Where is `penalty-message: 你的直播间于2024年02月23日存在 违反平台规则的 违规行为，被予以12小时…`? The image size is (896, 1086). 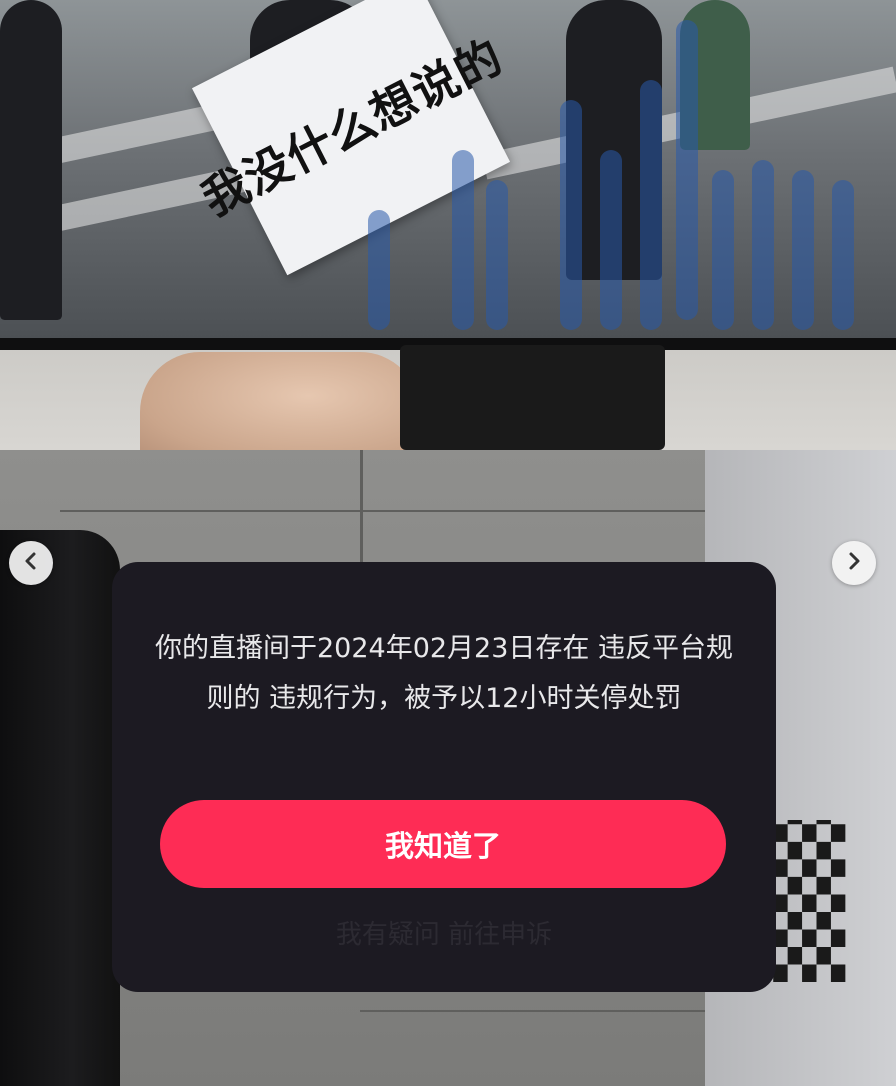 penalty-message: 你的直播间于2024年02月23日存在 违反平台规则的 违规行为，被予以12小时… is located at coordinates (443, 673).